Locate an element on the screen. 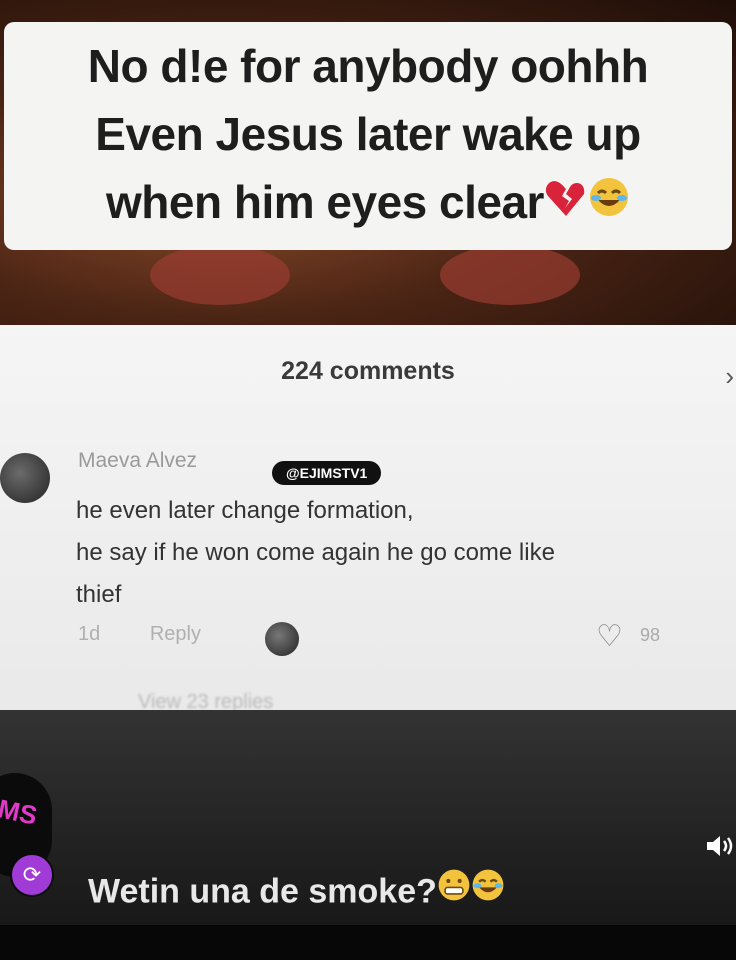  repost-icon: ⟳ is located at coordinates (32, 875).